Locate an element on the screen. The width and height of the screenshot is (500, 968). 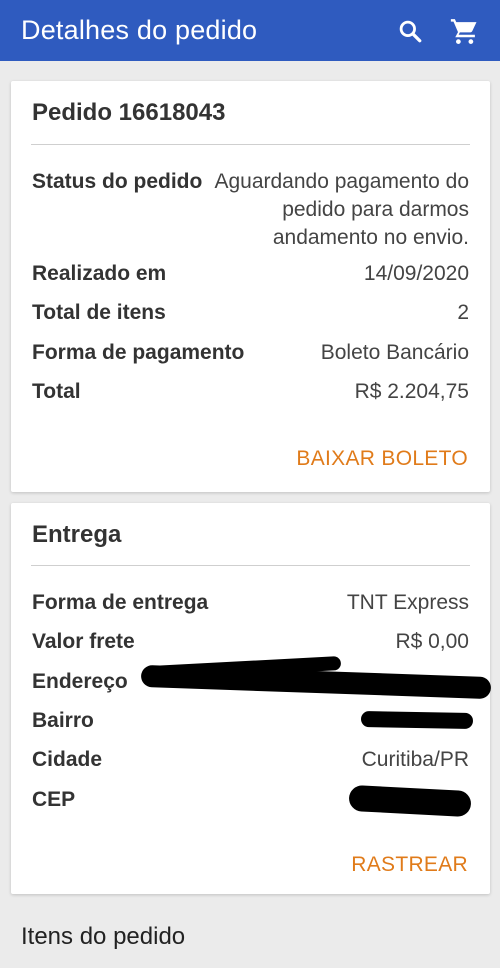
cart-button is located at coordinates (464, 31).